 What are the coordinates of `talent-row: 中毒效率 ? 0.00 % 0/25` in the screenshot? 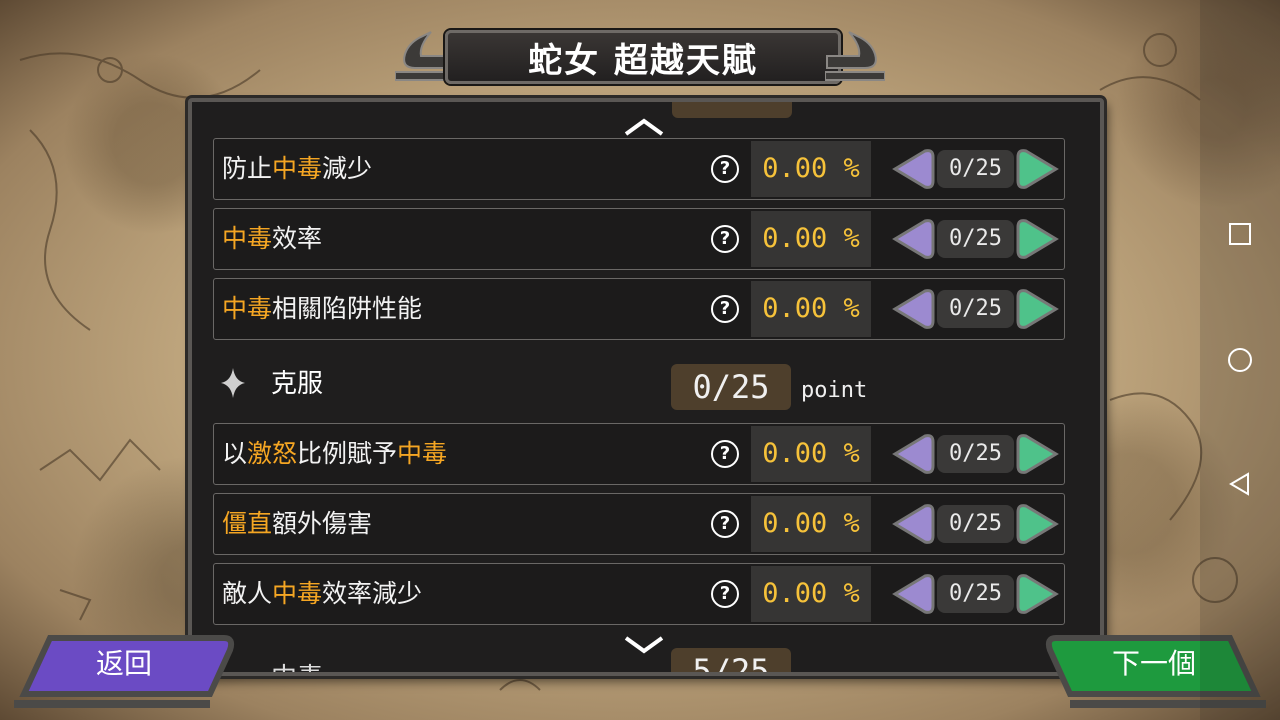 It's located at (639, 239).